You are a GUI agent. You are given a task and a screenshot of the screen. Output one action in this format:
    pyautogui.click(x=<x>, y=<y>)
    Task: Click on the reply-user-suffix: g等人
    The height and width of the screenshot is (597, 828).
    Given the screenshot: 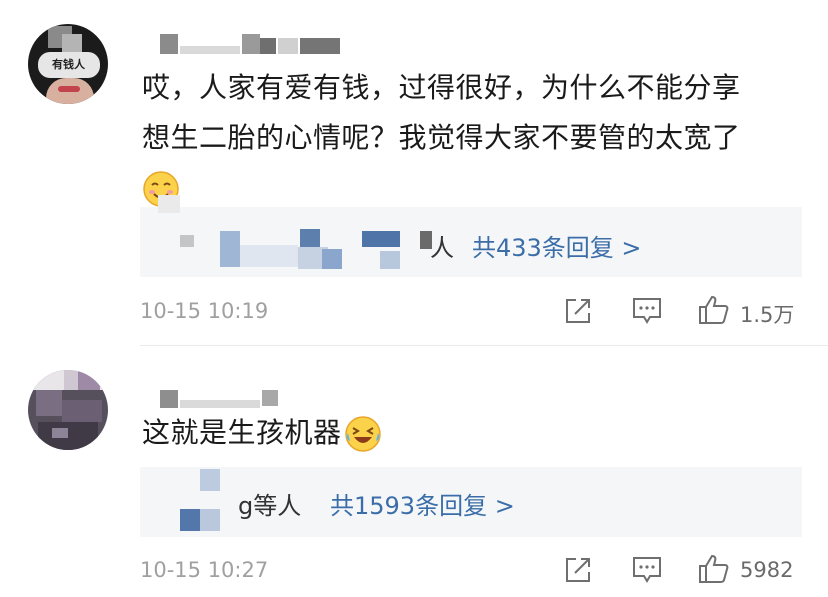 What is the action you would take?
    pyautogui.click(x=270, y=506)
    